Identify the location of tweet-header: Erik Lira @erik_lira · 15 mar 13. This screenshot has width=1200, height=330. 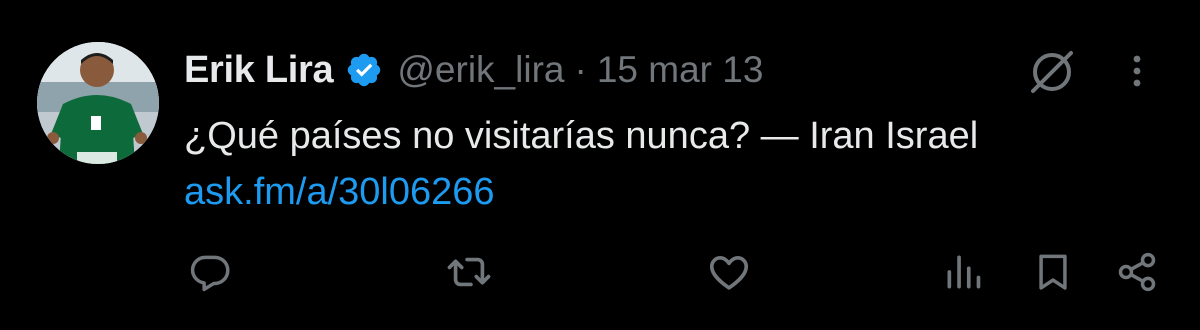
(473, 70).